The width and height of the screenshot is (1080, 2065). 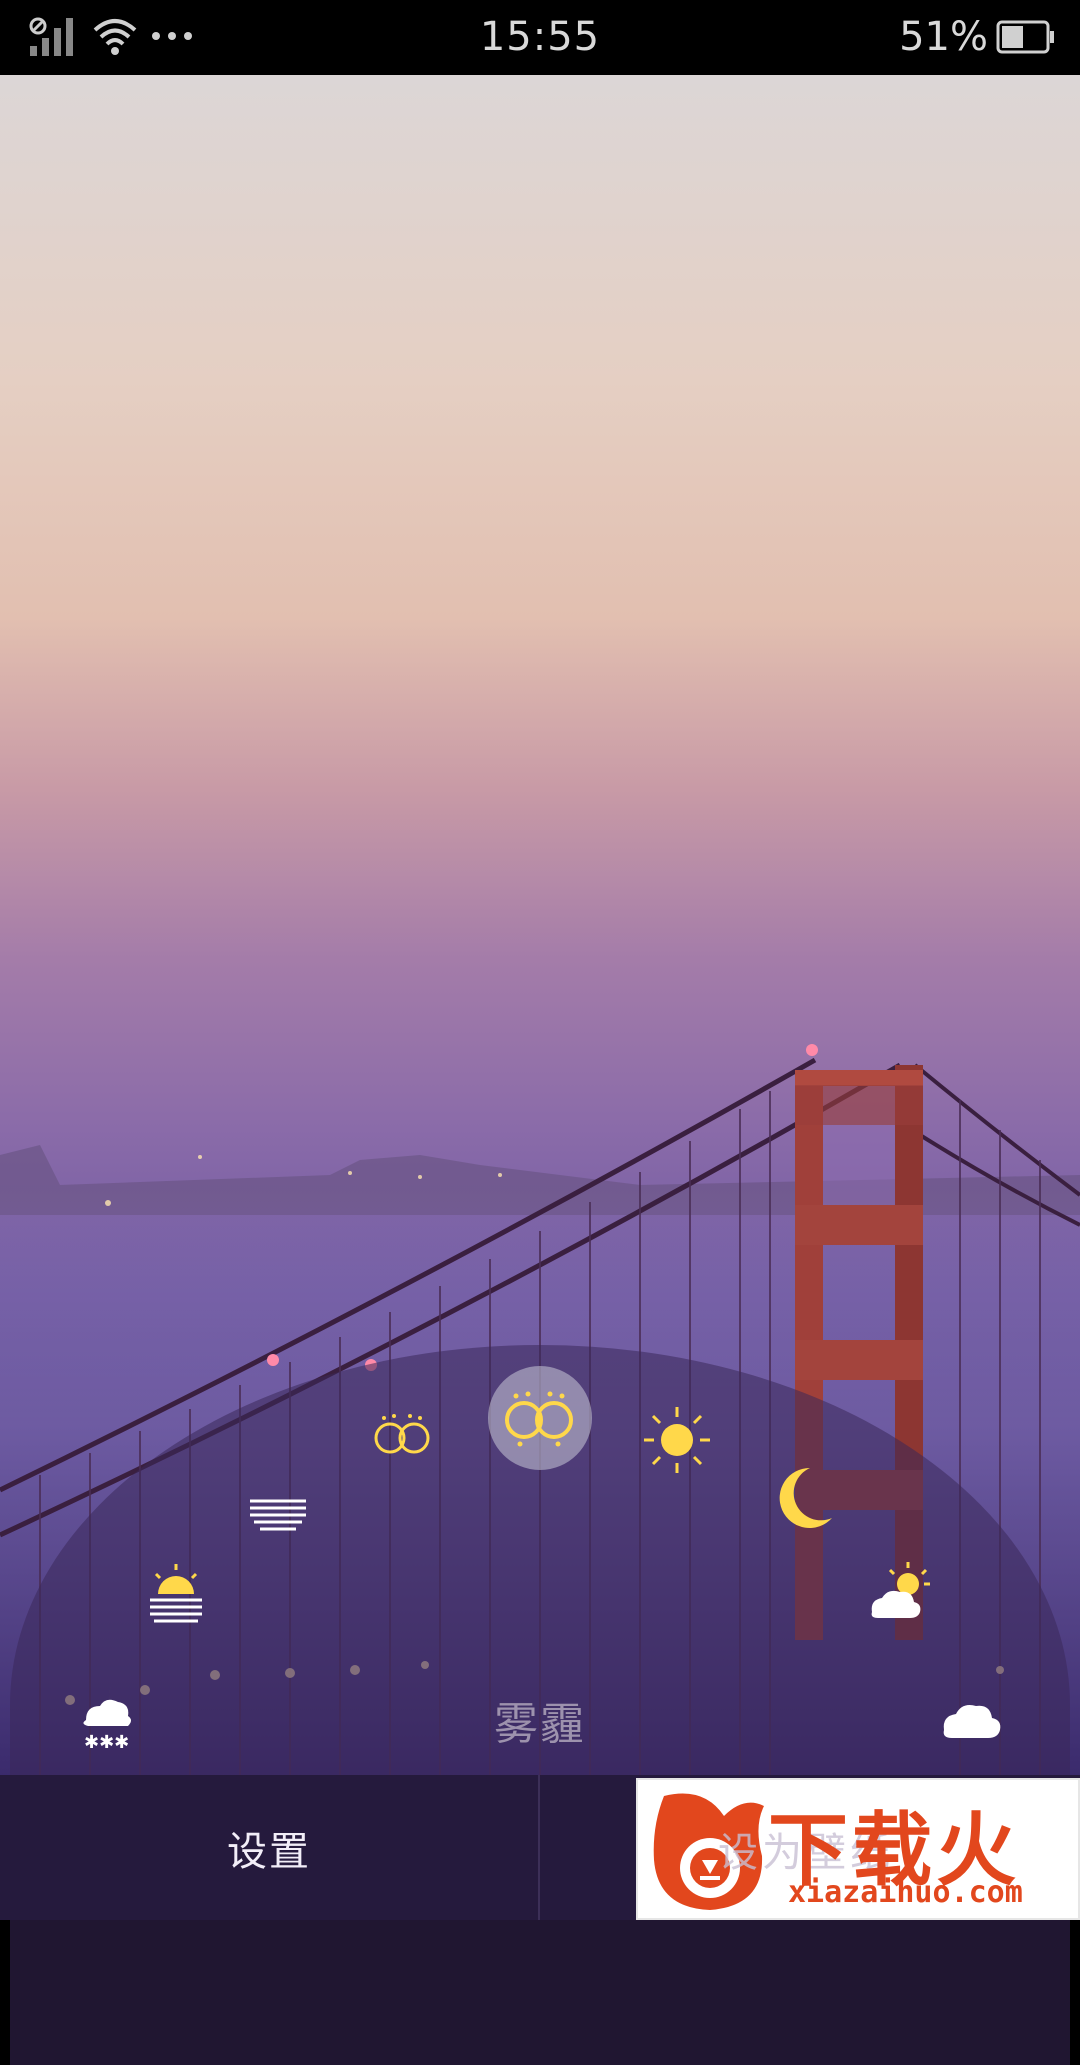 What do you see at coordinates (540, 1724) in the screenshot?
I see `selected-weather-label: 雾霾` at bounding box center [540, 1724].